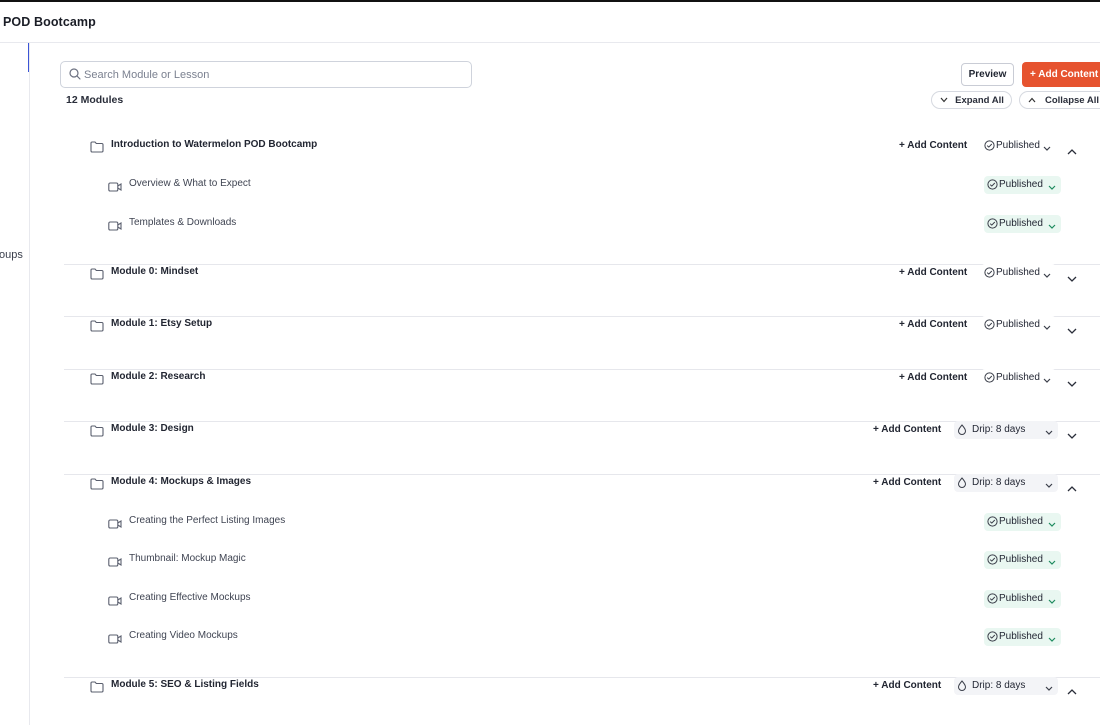  I want to click on module-title: Module 3: Design, so click(152, 428).